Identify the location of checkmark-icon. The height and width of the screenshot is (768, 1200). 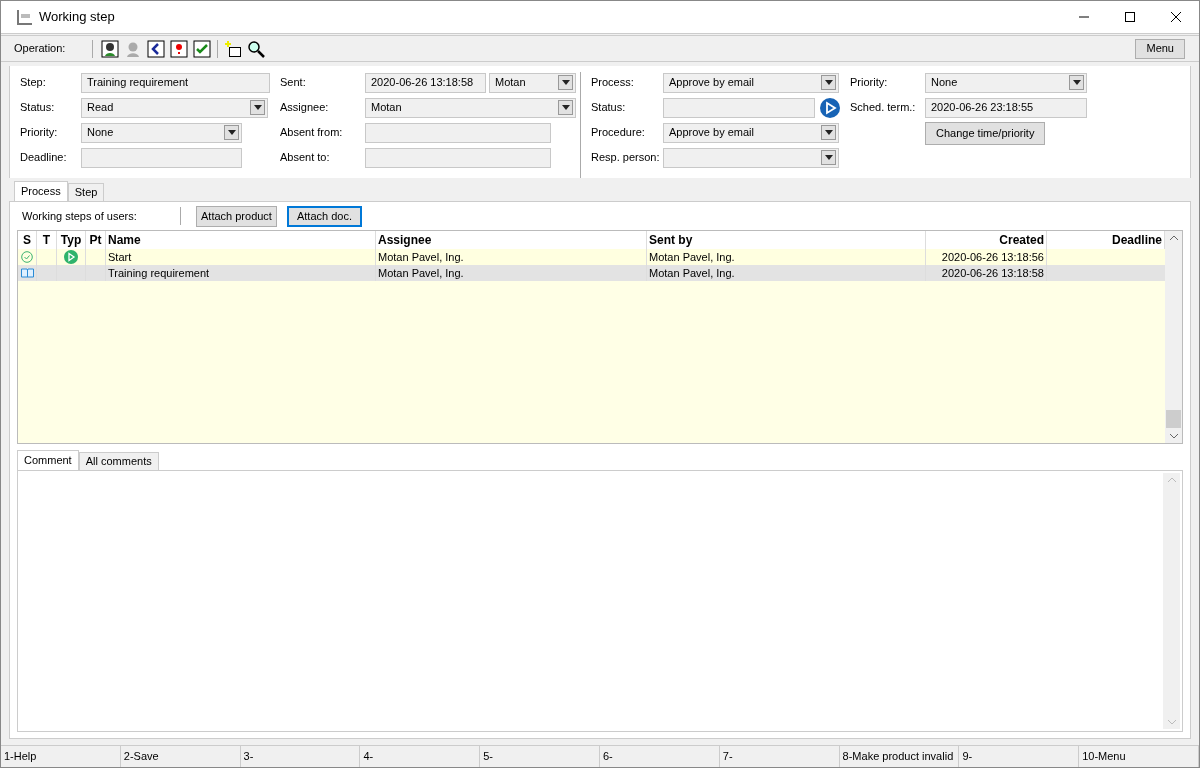
(202, 48).